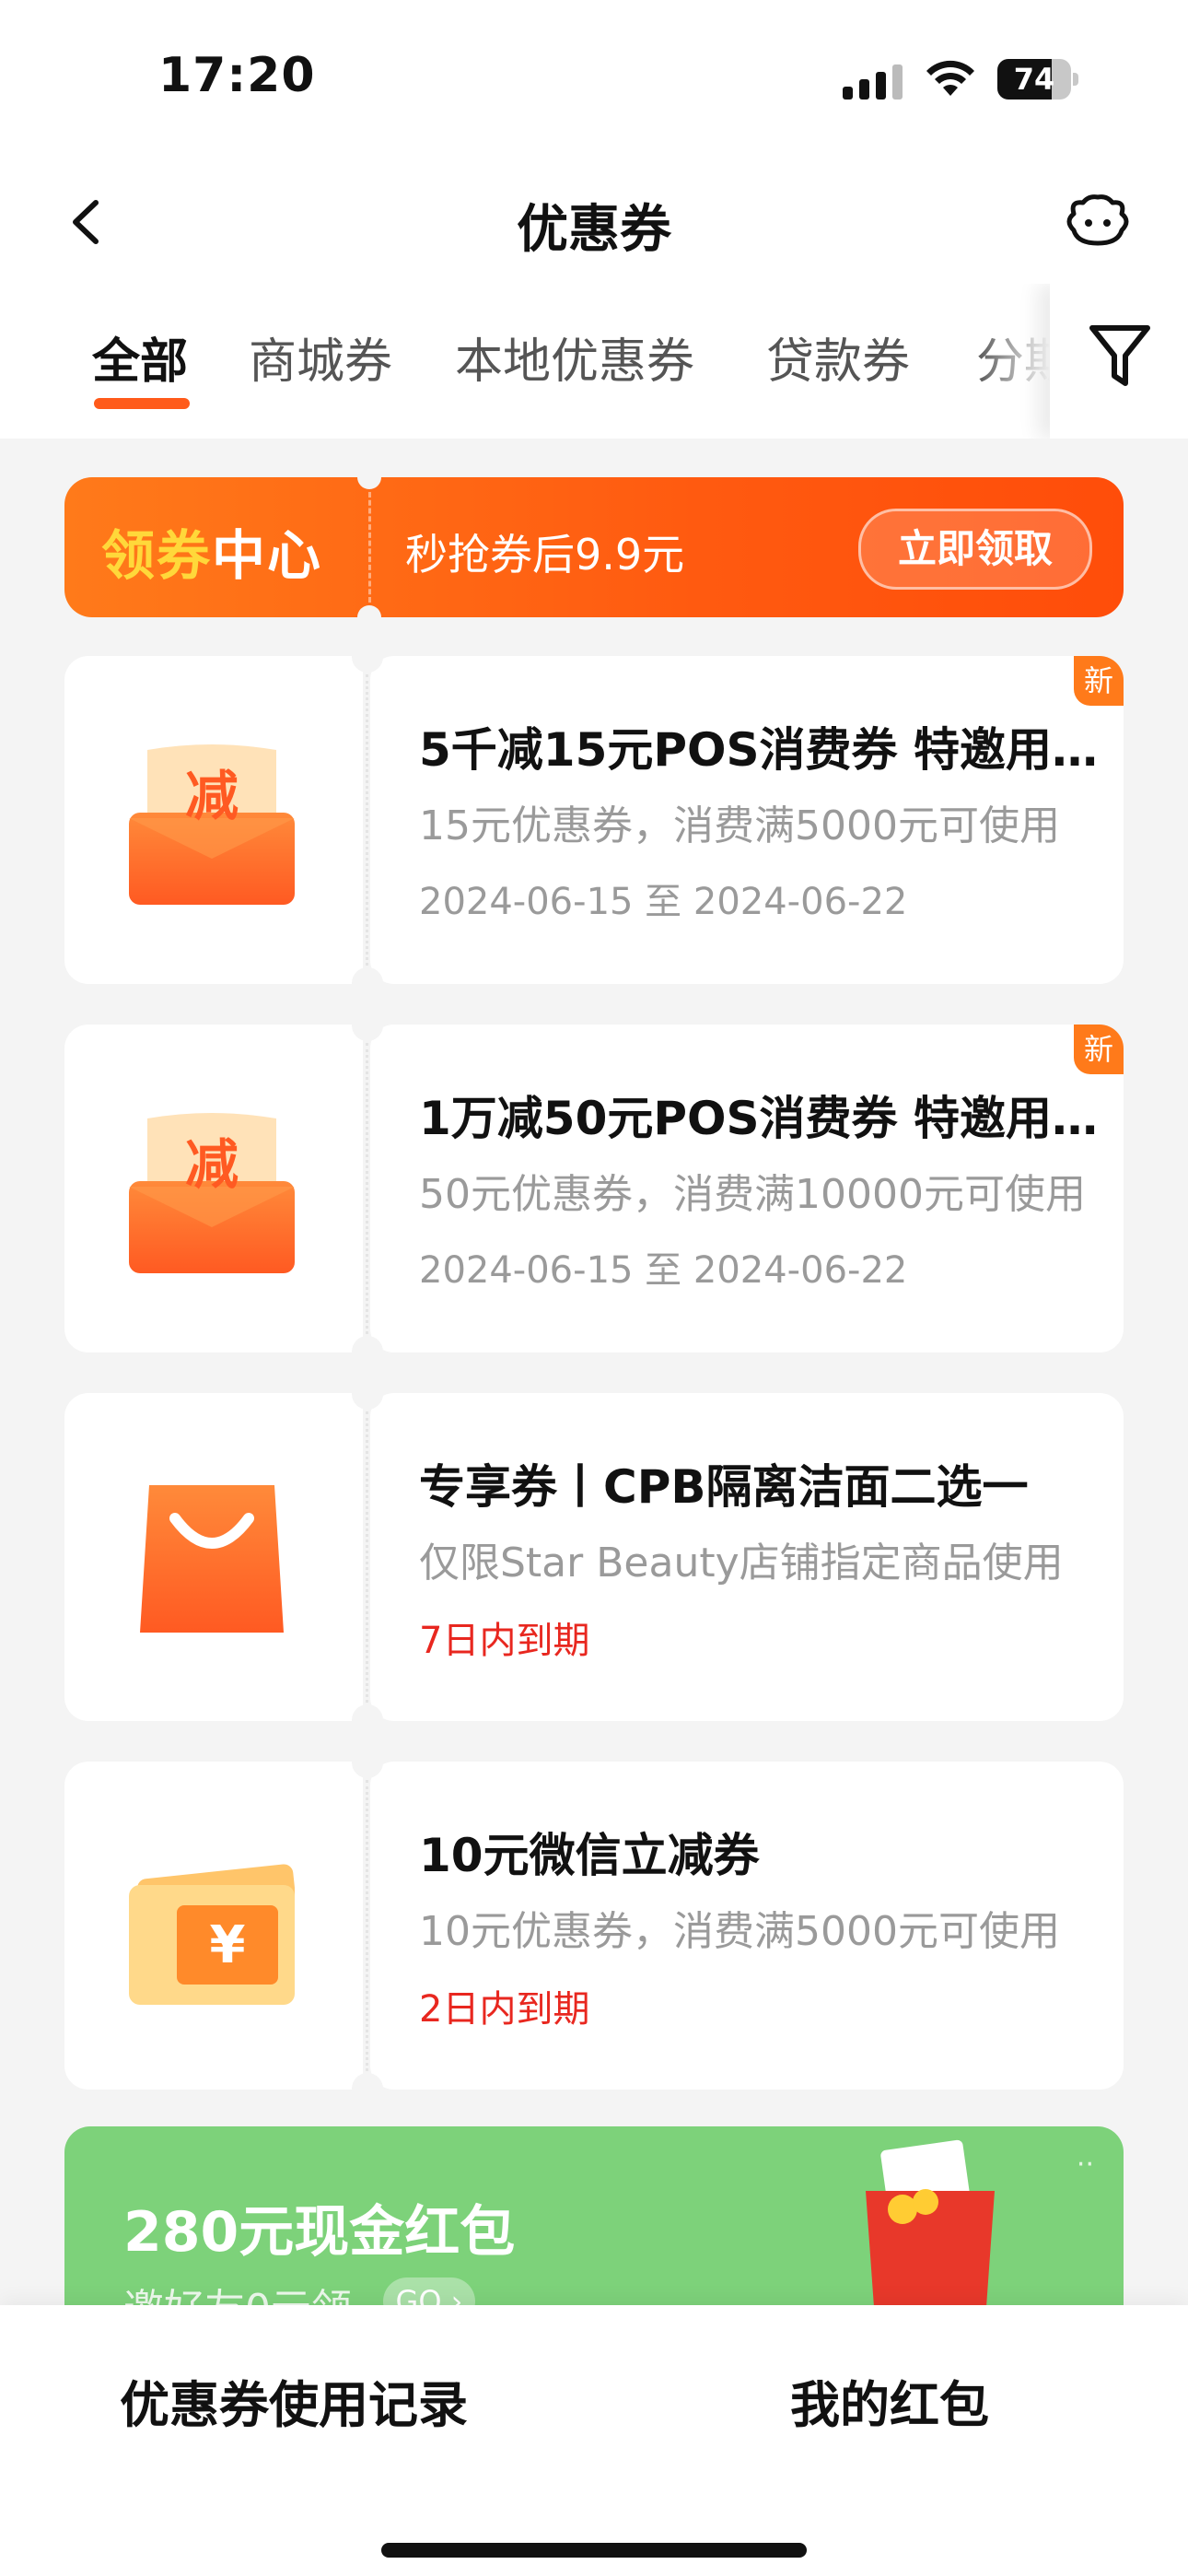 This screenshot has width=1188, height=2576. What do you see at coordinates (545, 555) in the screenshot?
I see `coupon-center-subtitle: 秒抢券后9.9元` at bounding box center [545, 555].